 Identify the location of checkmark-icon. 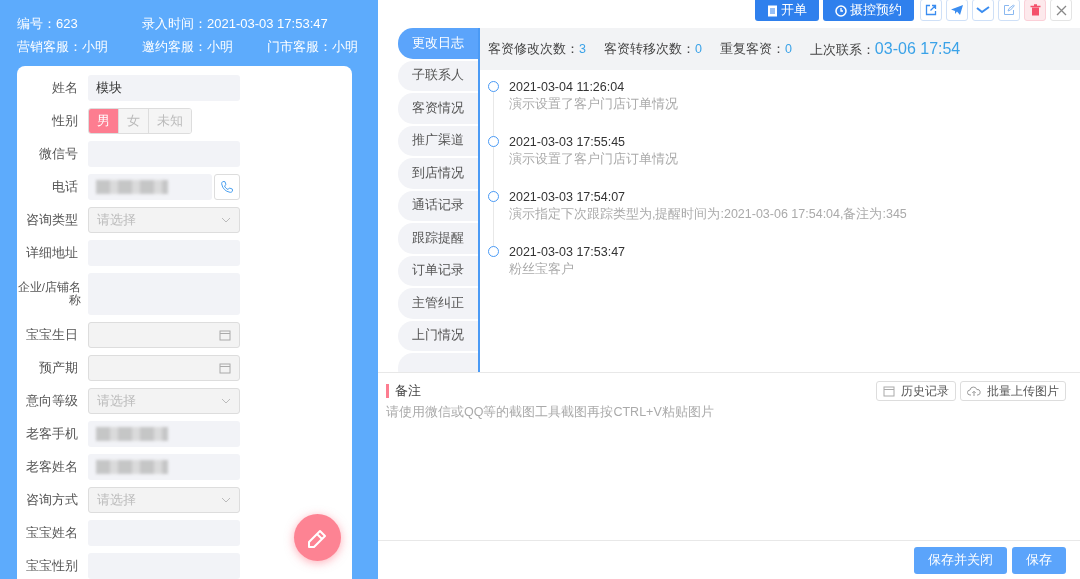
(983, 10).